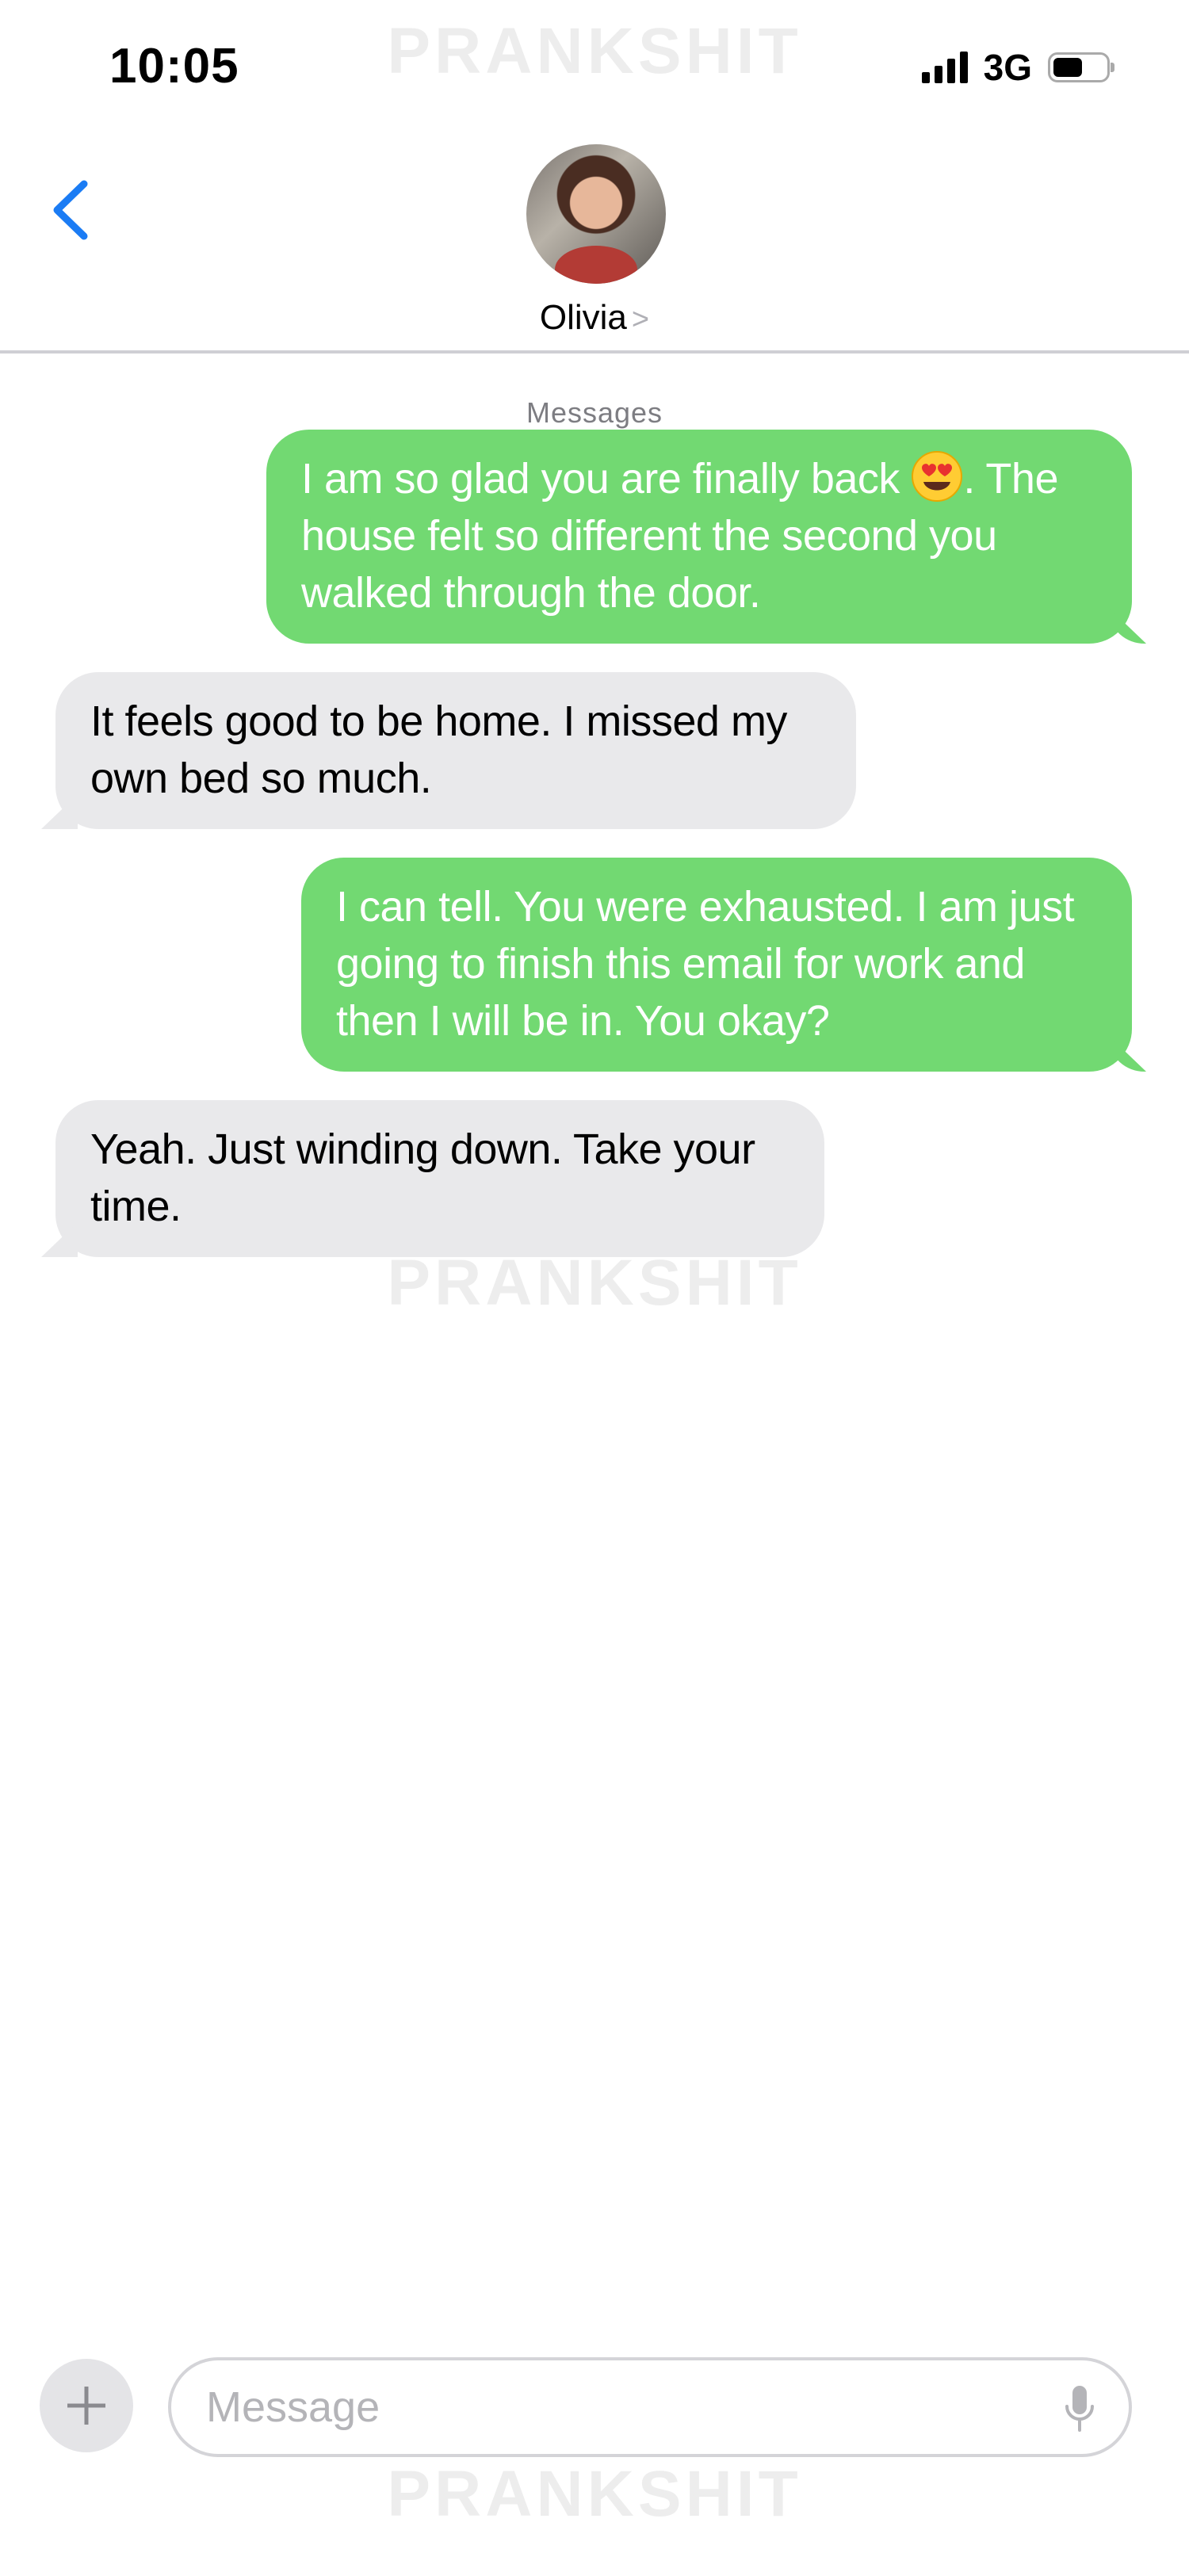 This screenshot has height=2576, width=1189. I want to click on chevron-right-icon: >, so click(640, 319).